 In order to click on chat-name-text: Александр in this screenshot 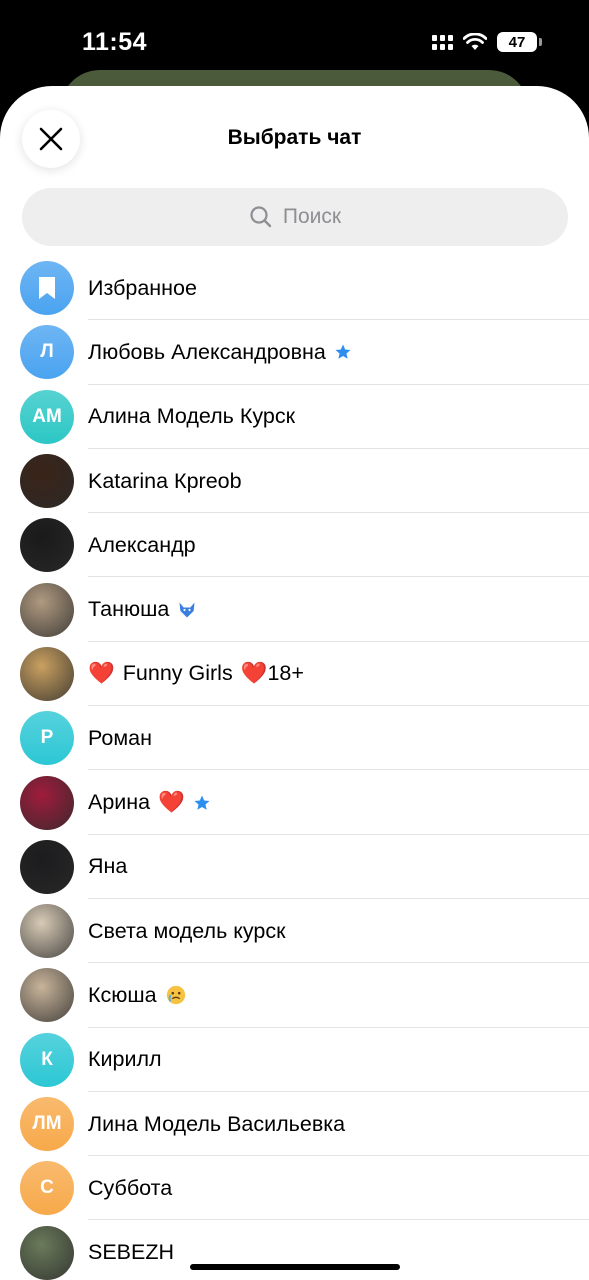, I will do `click(142, 544)`.